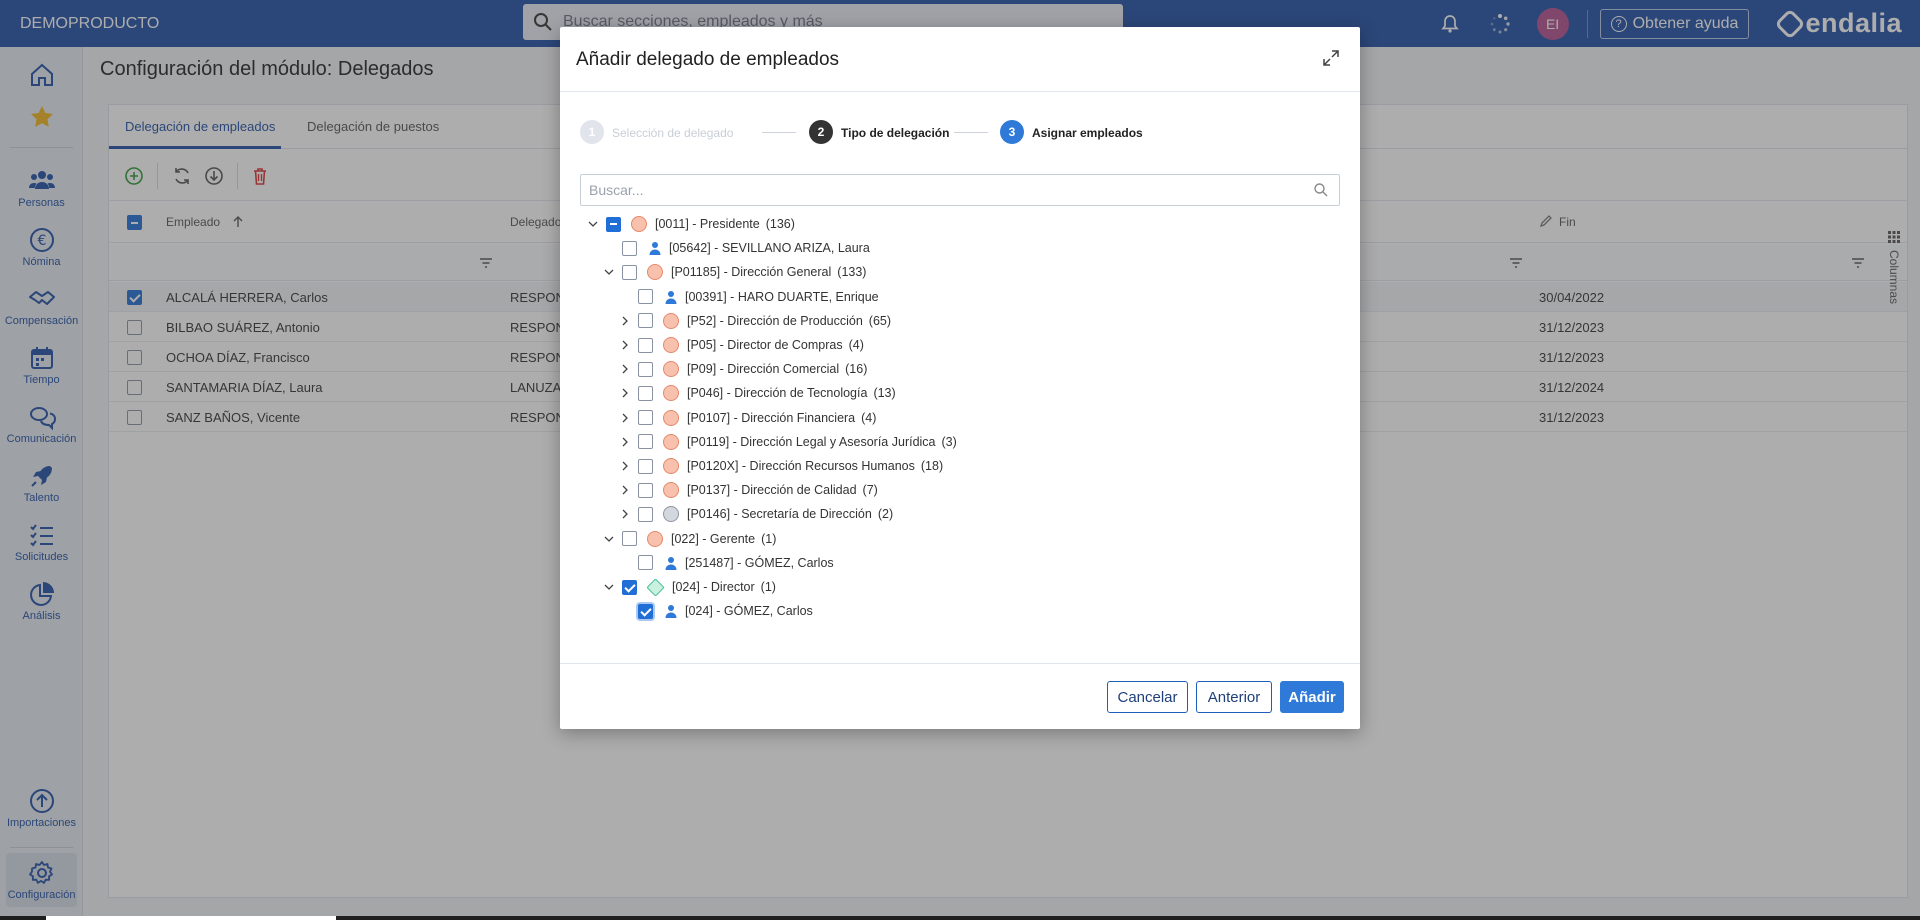 Image resolution: width=1920 pixels, height=920 pixels. I want to click on dialog-title: Añadir delegado de empleados, so click(708, 59).